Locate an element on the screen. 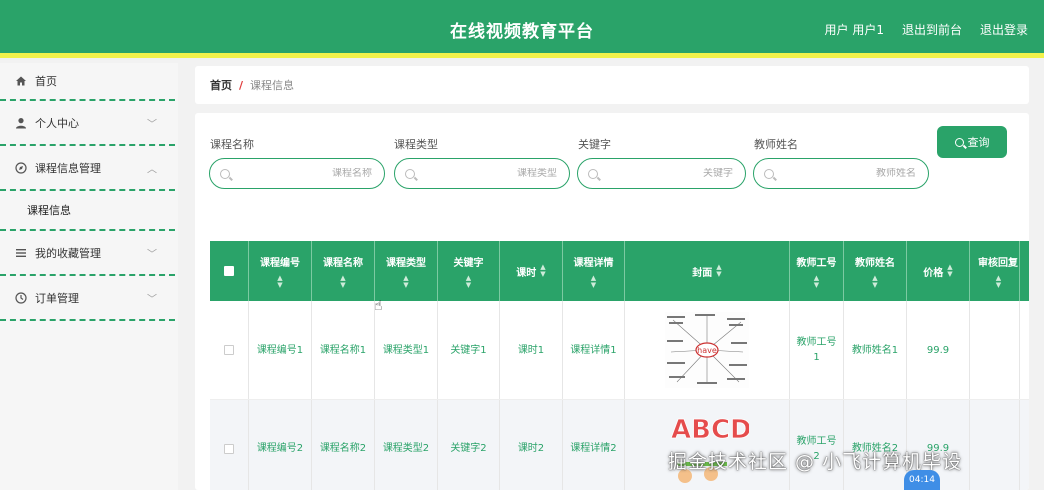 This screenshot has width=1044, height=490. keyword-cell: 关键字1 is located at coordinates (469, 350).